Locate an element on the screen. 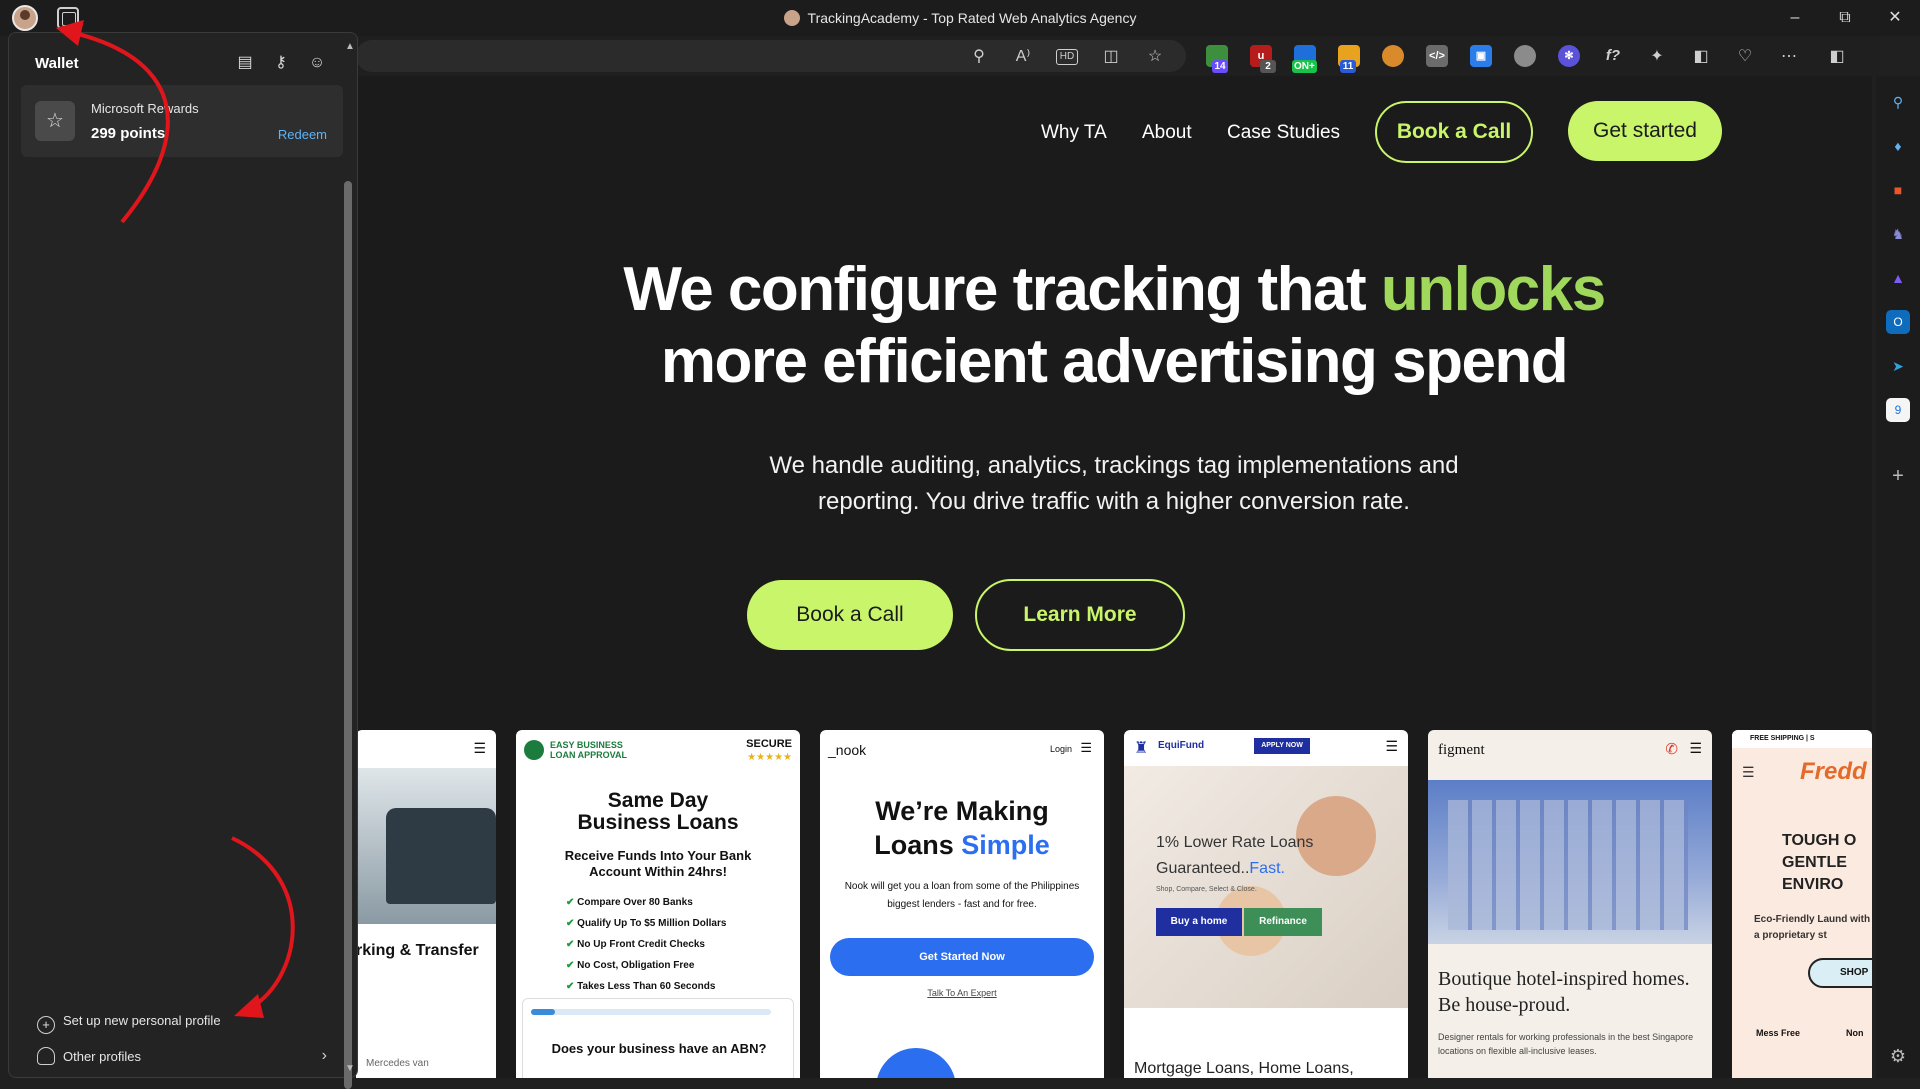  get-started-now-button: Get Started Now is located at coordinates (962, 957).